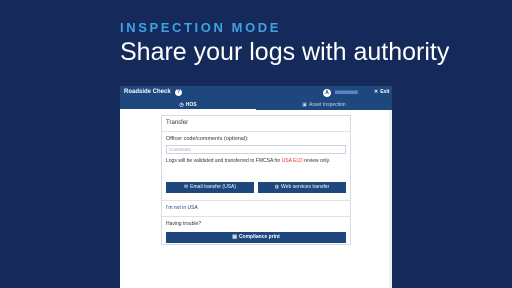 The height and width of the screenshot is (288, 512). Describe the element at coordinates (277, 187) in the screenshot. I see `globe-icon: ◍` at that location.